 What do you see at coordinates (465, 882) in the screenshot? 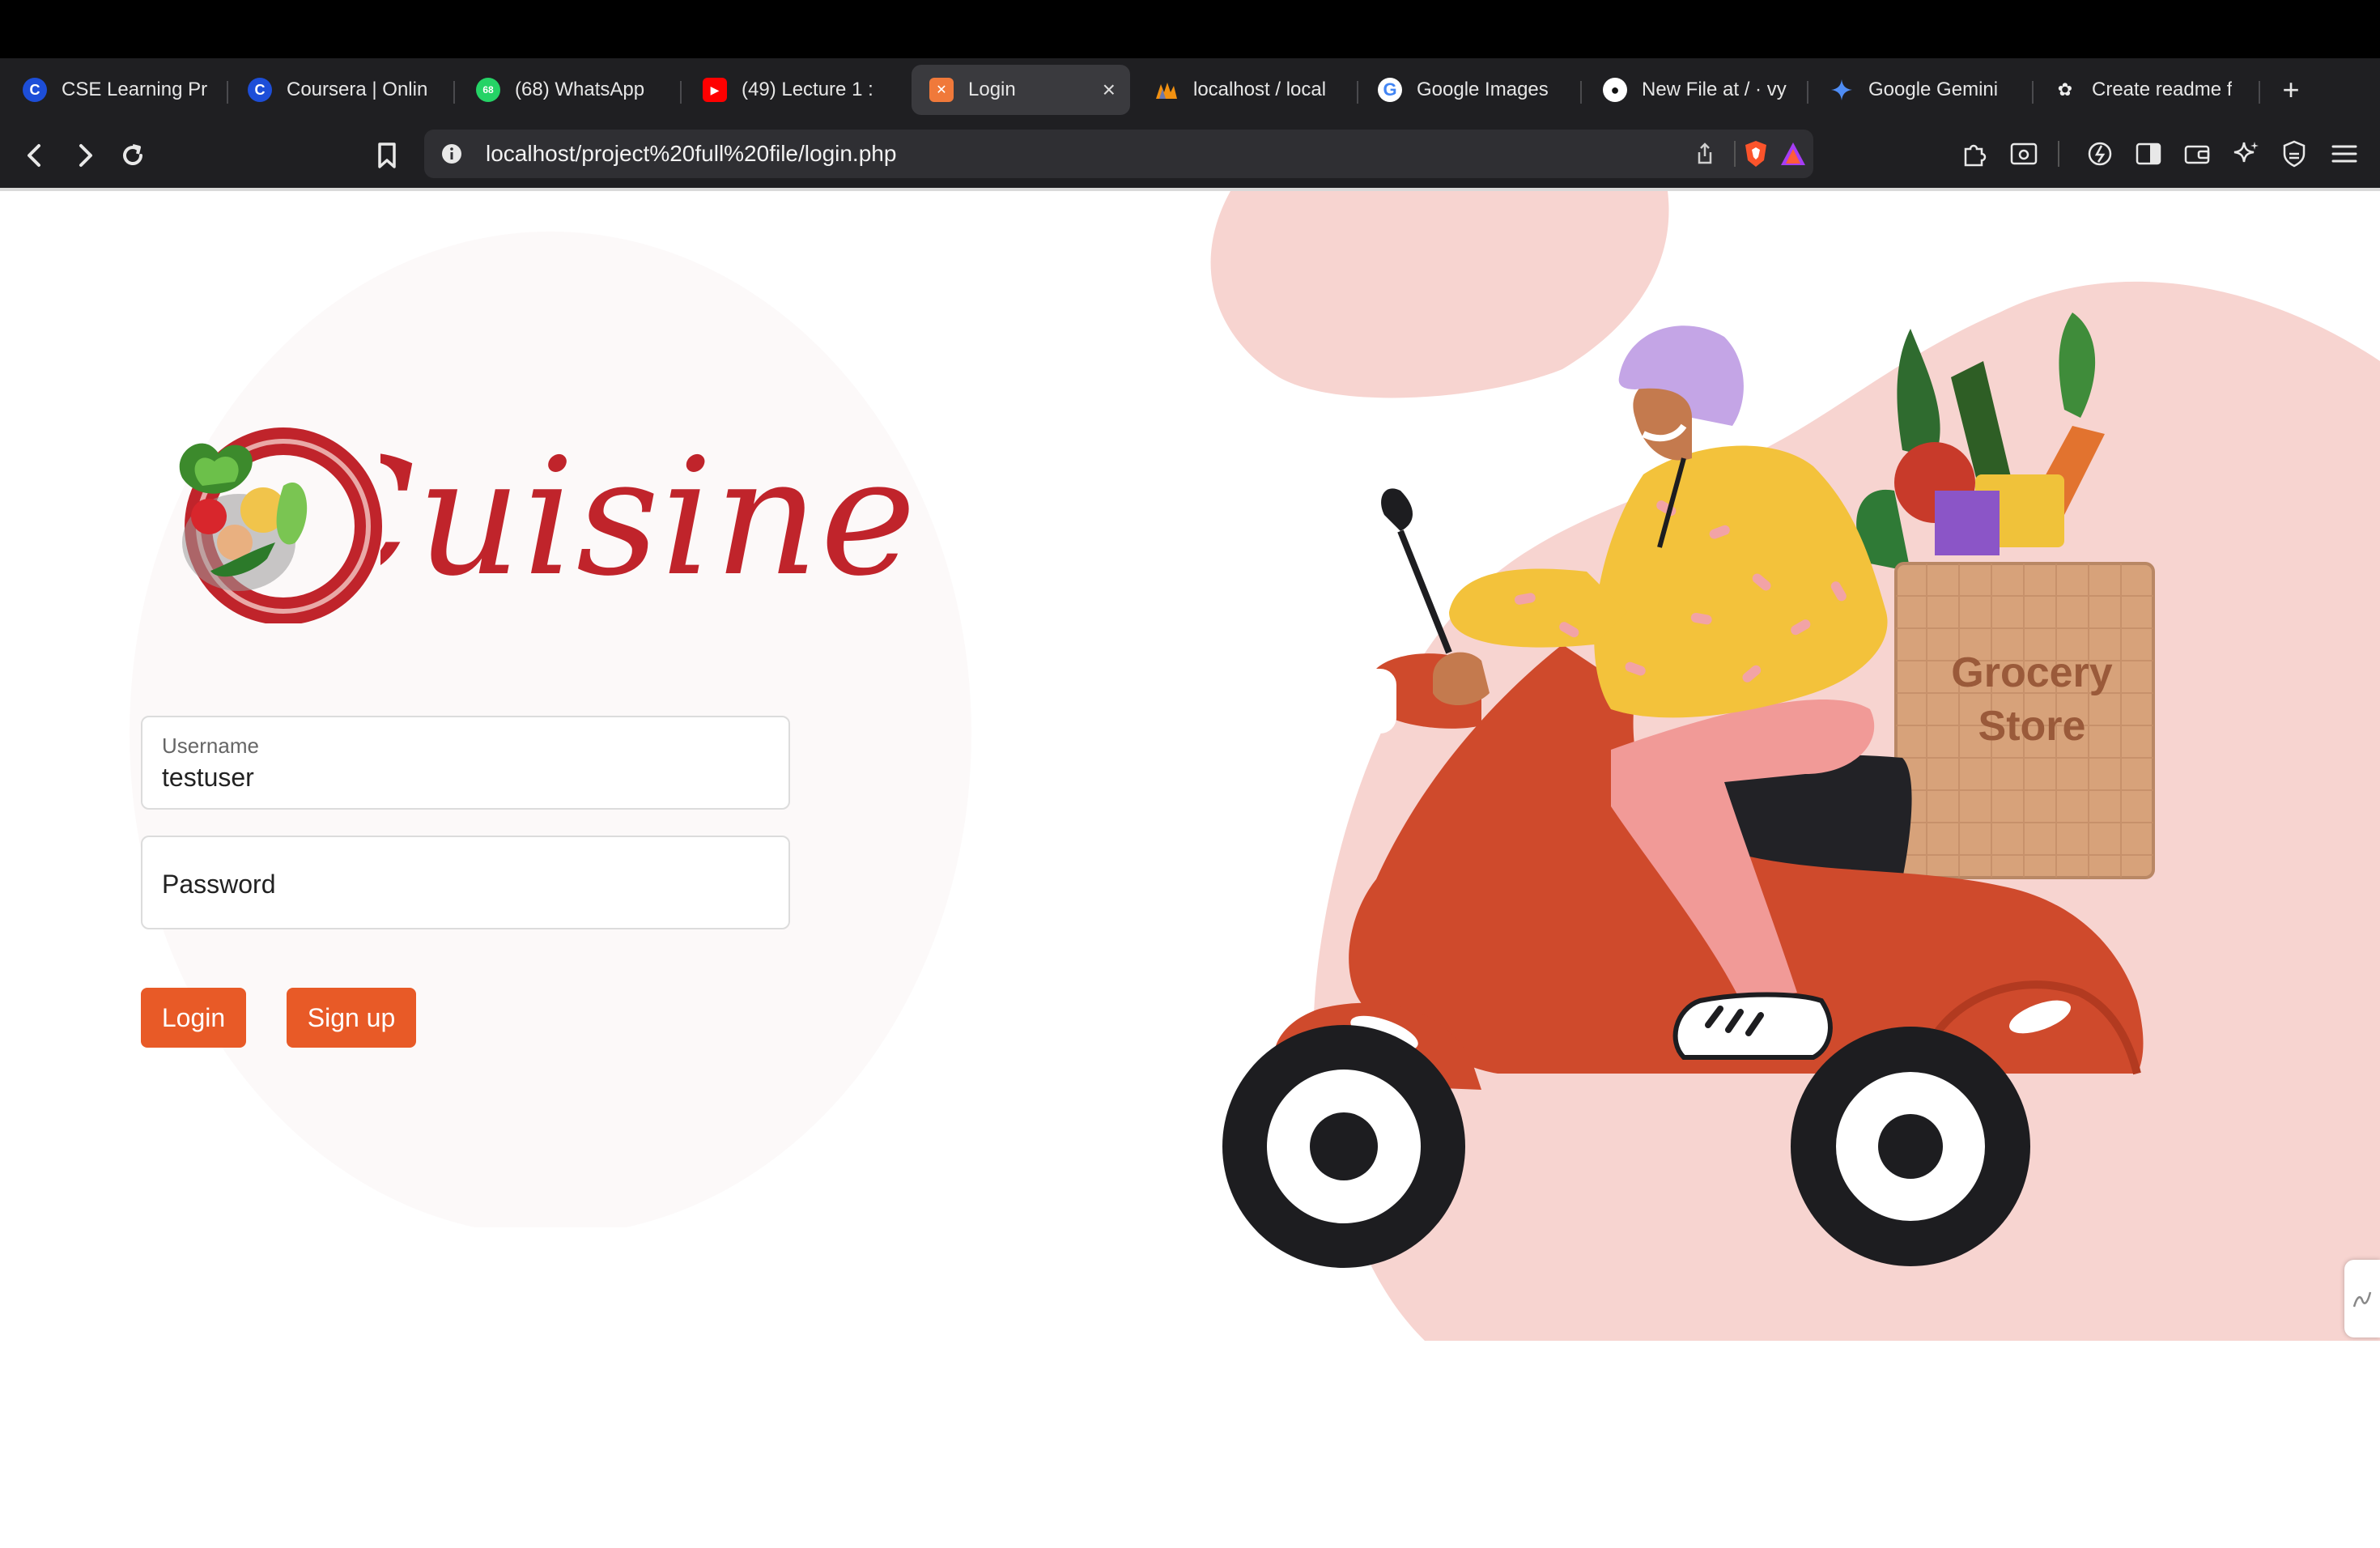
I see `password-field: Password` at bounding box center [465, 882].